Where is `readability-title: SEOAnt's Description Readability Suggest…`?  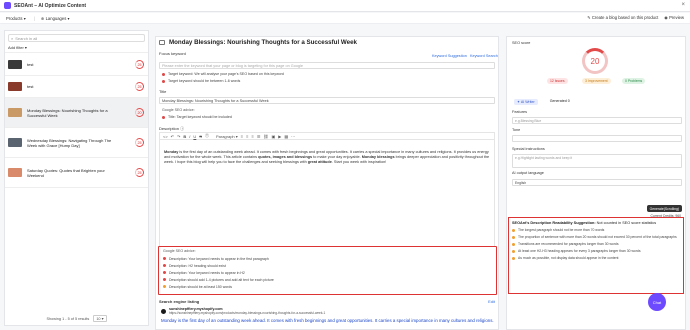
readability-title: SEOAnt's Description Readability Suggest… is located at coordinates (554, 223).